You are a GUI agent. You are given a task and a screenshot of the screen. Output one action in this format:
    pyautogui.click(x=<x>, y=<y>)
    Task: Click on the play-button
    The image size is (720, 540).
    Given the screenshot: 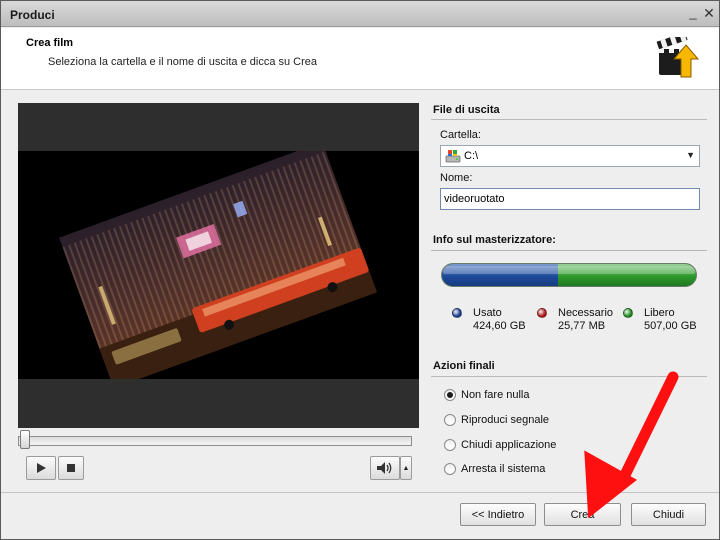 What is the action you would take?
    pyautogui.click(x=41, y=468)
    